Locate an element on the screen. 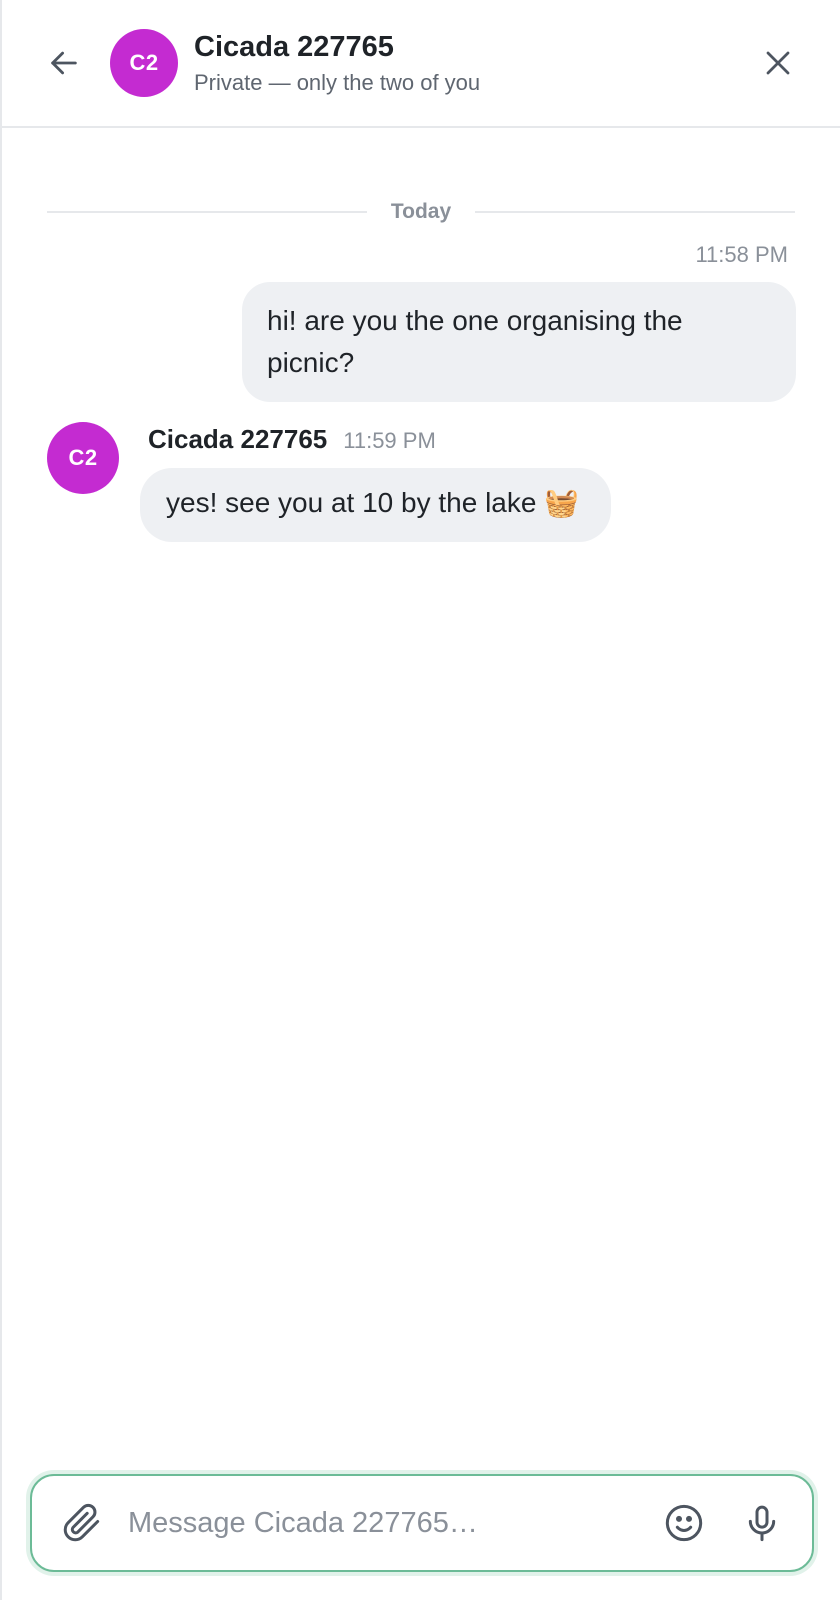  paperclip-icon is located at coordinates (81, 1522).